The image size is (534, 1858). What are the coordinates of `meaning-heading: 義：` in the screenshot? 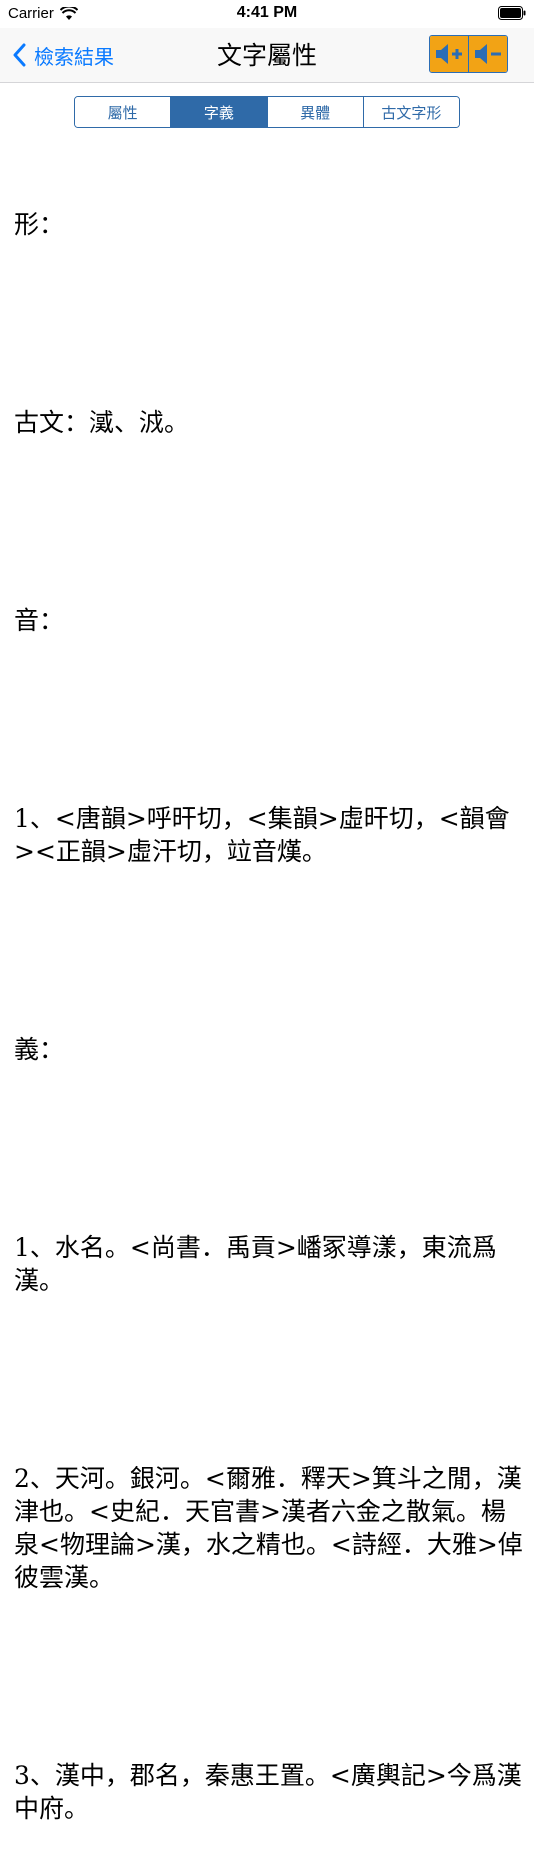 It's located at (39, 1049).